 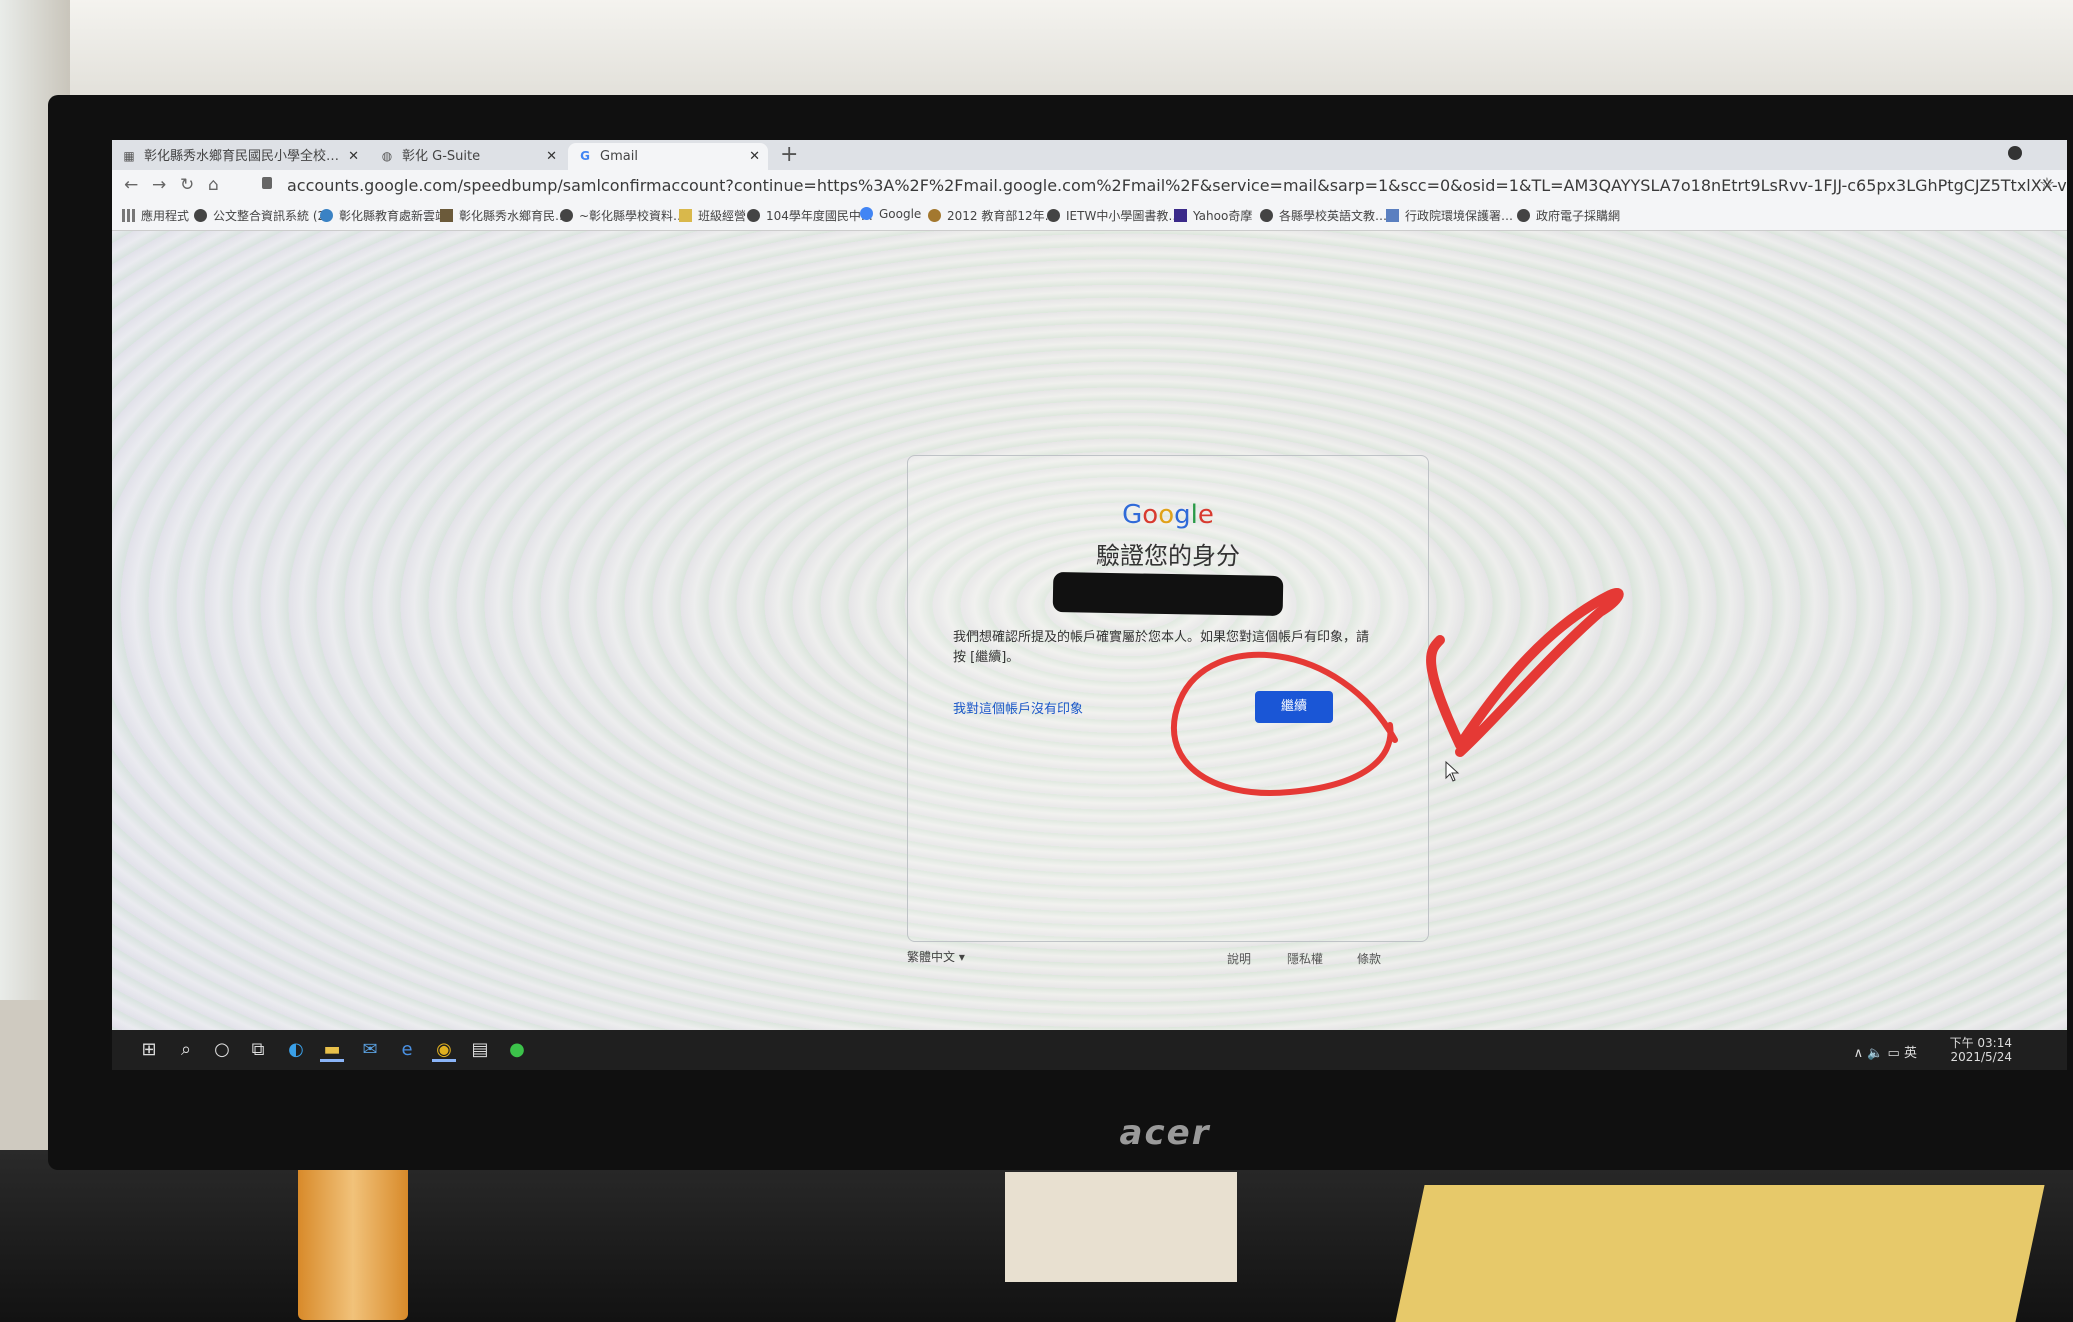 What do you see at coordinates (2047, 184) in the screenshot?
I see `bookmark-star-icon: ☆` at bounding box center [2047, 184].